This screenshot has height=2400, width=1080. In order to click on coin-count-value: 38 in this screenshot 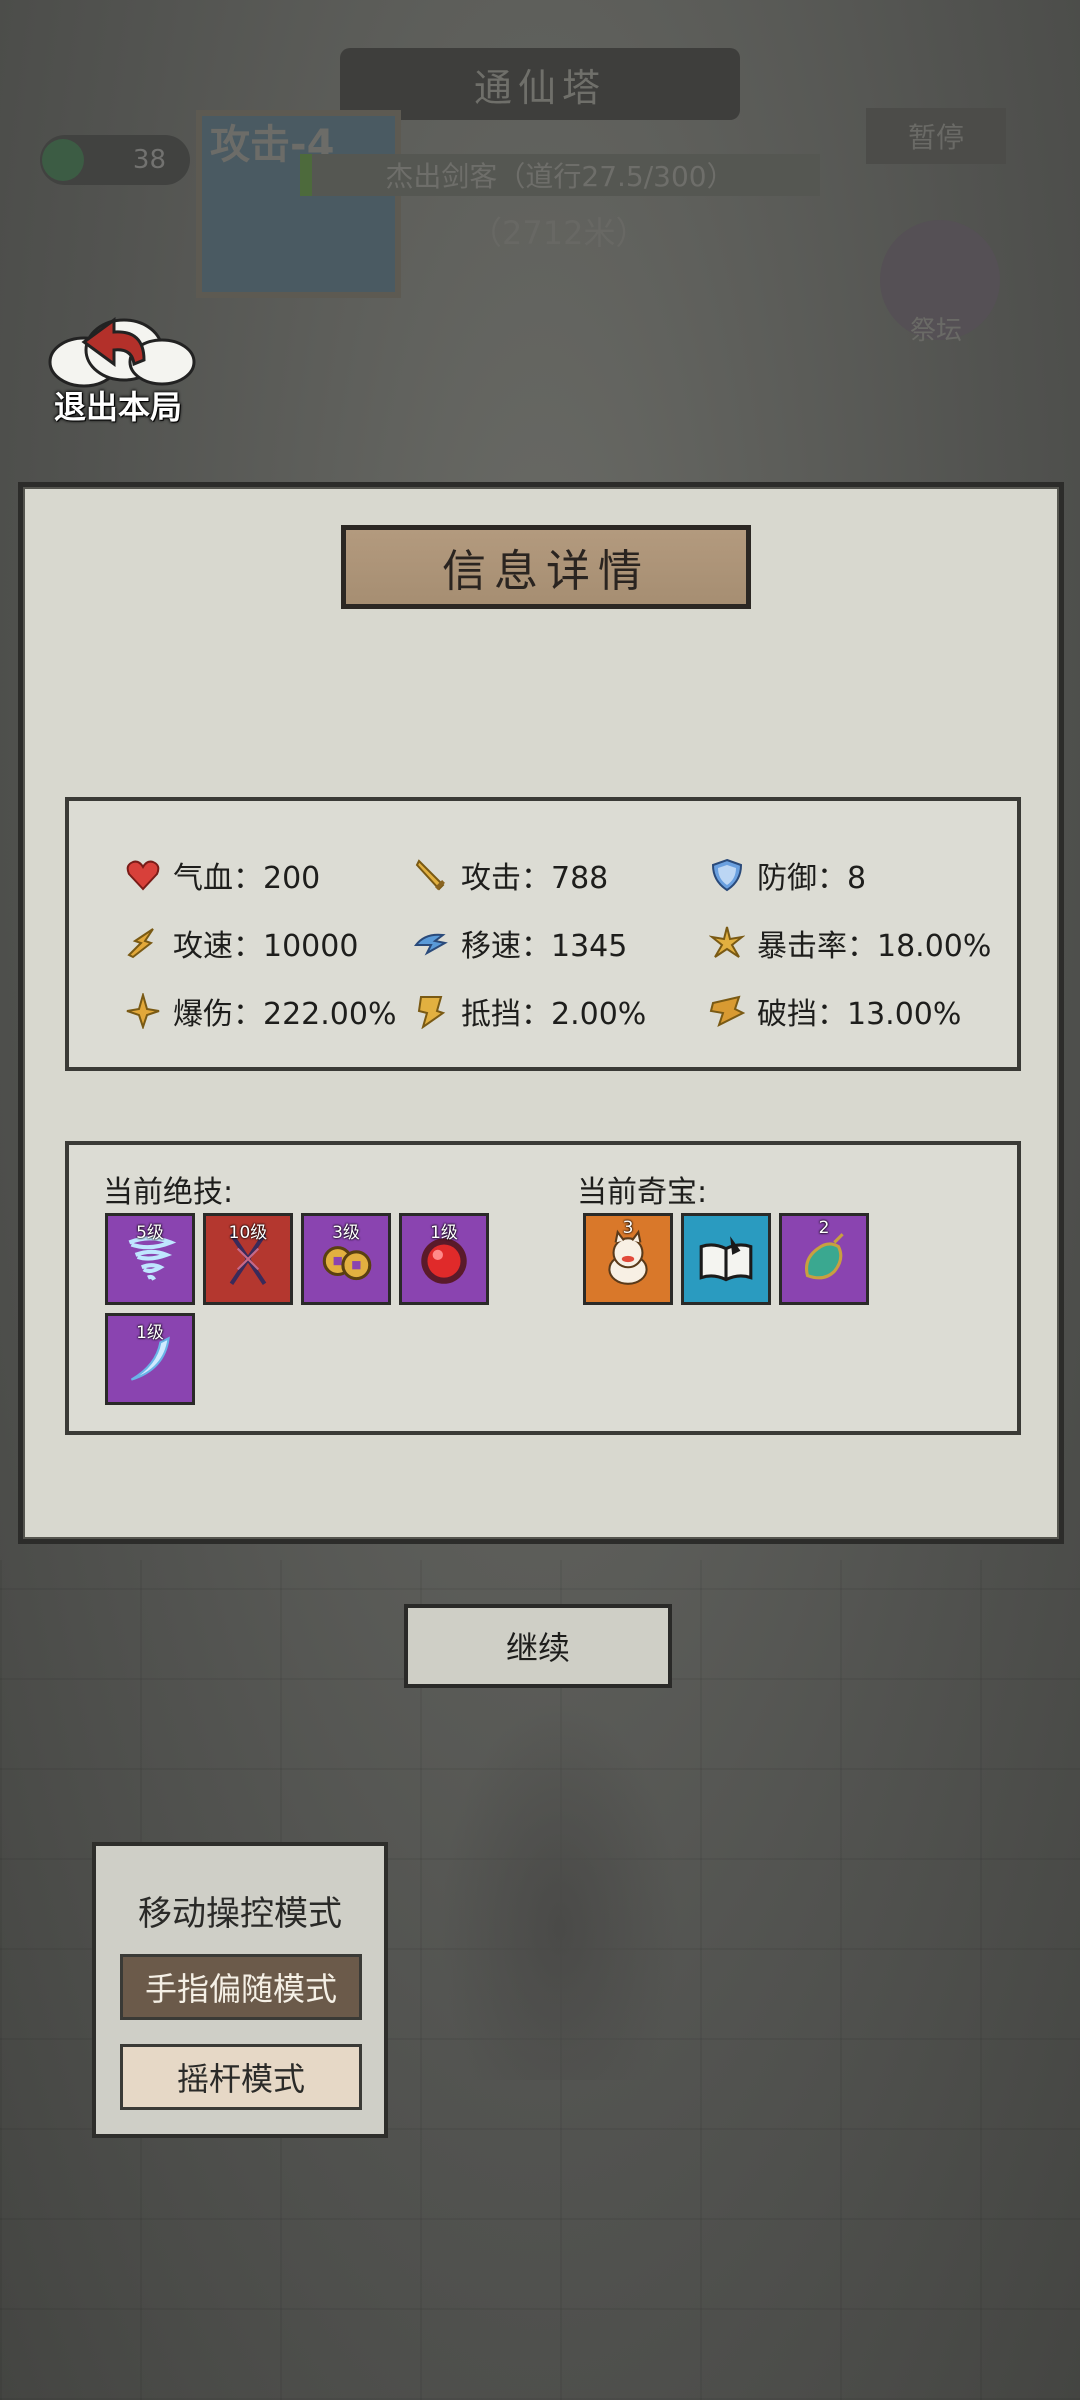, I will do `click(149, 160)`.